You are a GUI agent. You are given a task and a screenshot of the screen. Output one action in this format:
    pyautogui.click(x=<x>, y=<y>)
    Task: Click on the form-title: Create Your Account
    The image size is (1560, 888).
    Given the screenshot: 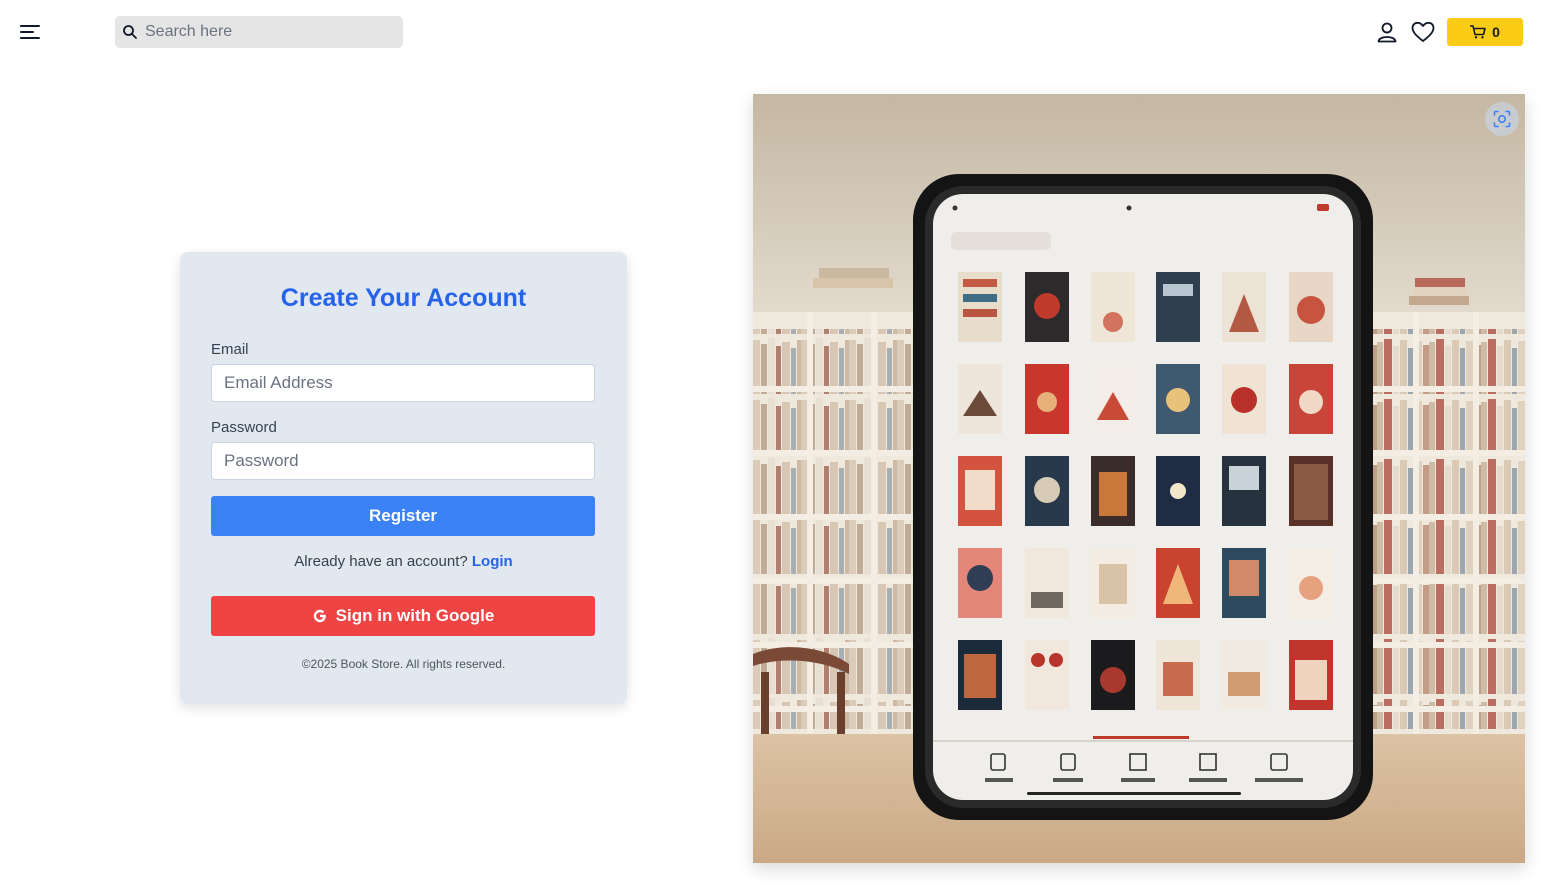 What is the action you would take?
    pyautogui.click(x=403, y=298)
    